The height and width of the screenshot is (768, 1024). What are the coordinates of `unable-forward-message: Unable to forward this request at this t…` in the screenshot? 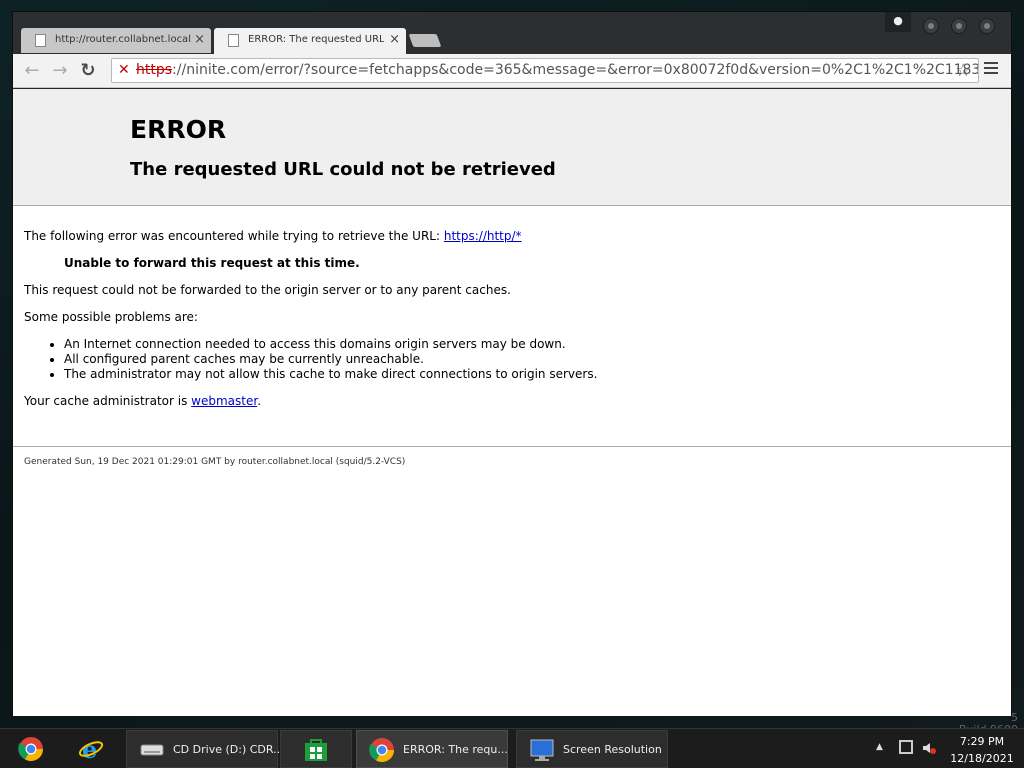 It's located at (212, 263).